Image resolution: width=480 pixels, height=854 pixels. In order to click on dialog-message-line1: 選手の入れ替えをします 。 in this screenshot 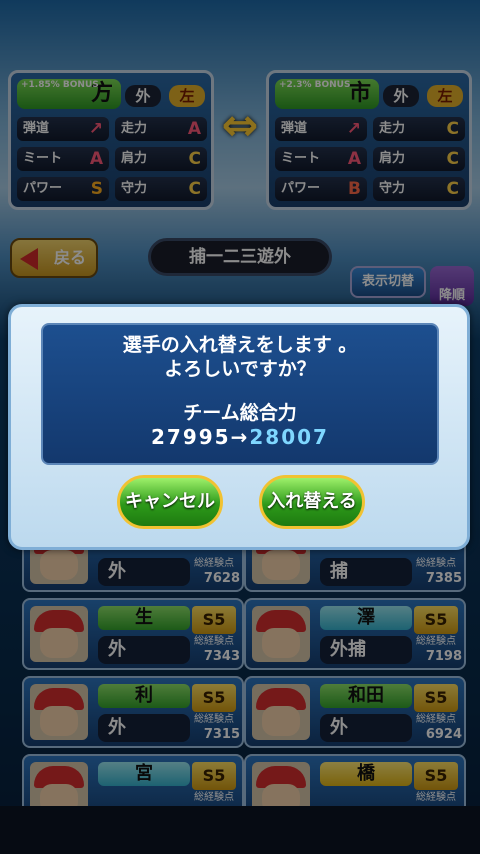, I will do `click(240, 345)`.